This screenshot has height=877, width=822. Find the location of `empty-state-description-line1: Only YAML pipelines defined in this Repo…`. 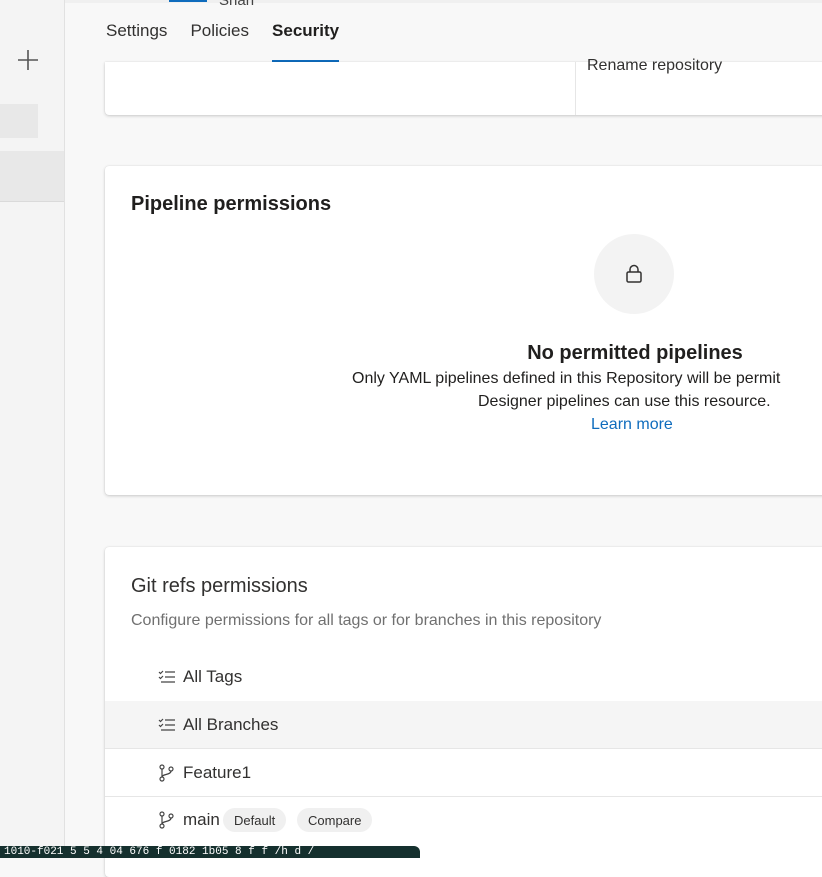

empty-state-description-line1: Only YAML pipelines defined in this Repo… is located at coordinates (566, 378).